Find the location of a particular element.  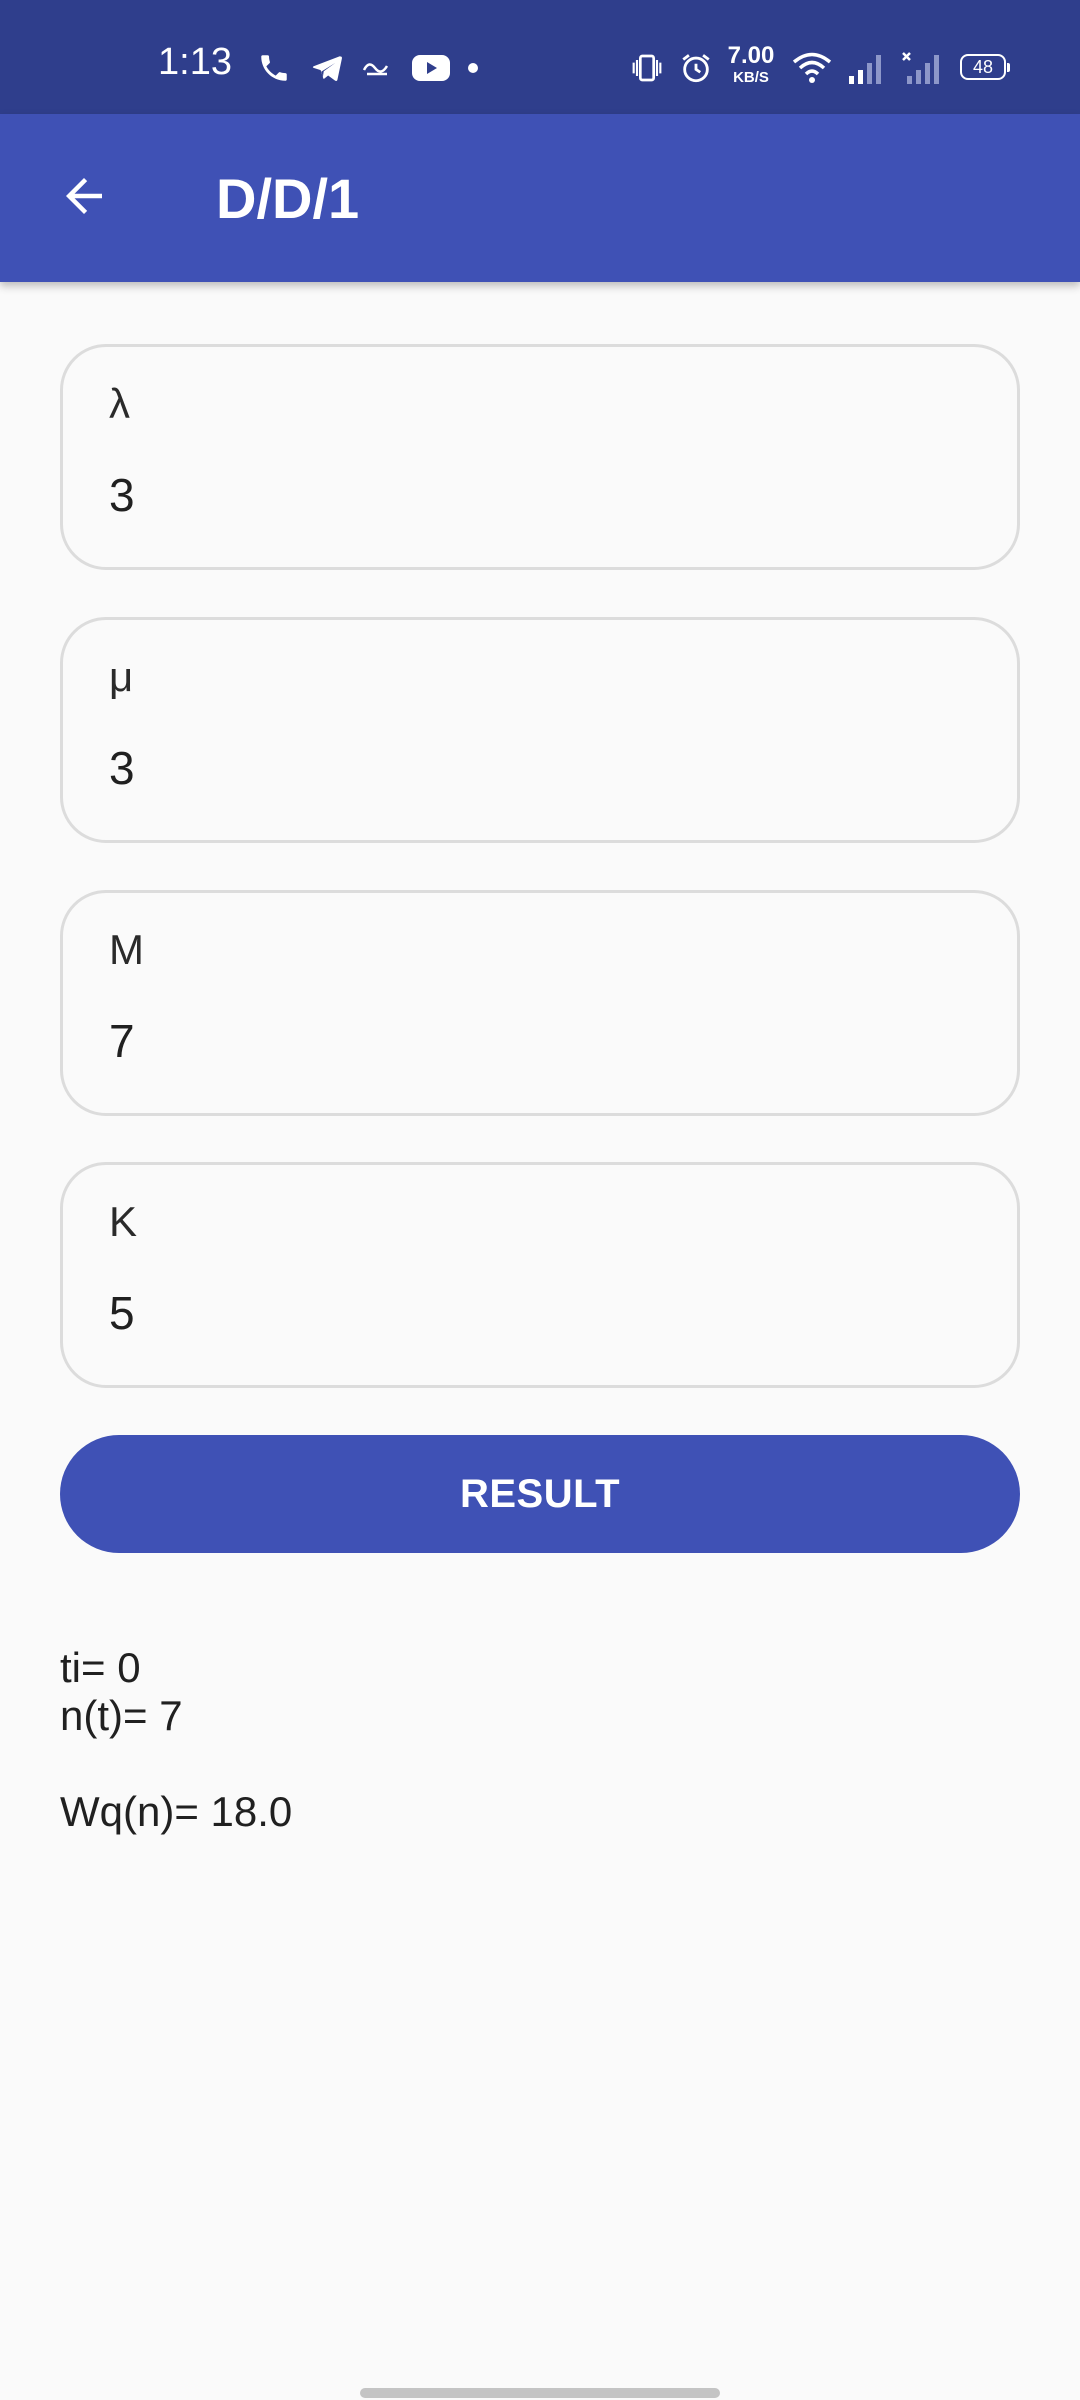

status-time: 1:13 is located at coordinates (195, 62).